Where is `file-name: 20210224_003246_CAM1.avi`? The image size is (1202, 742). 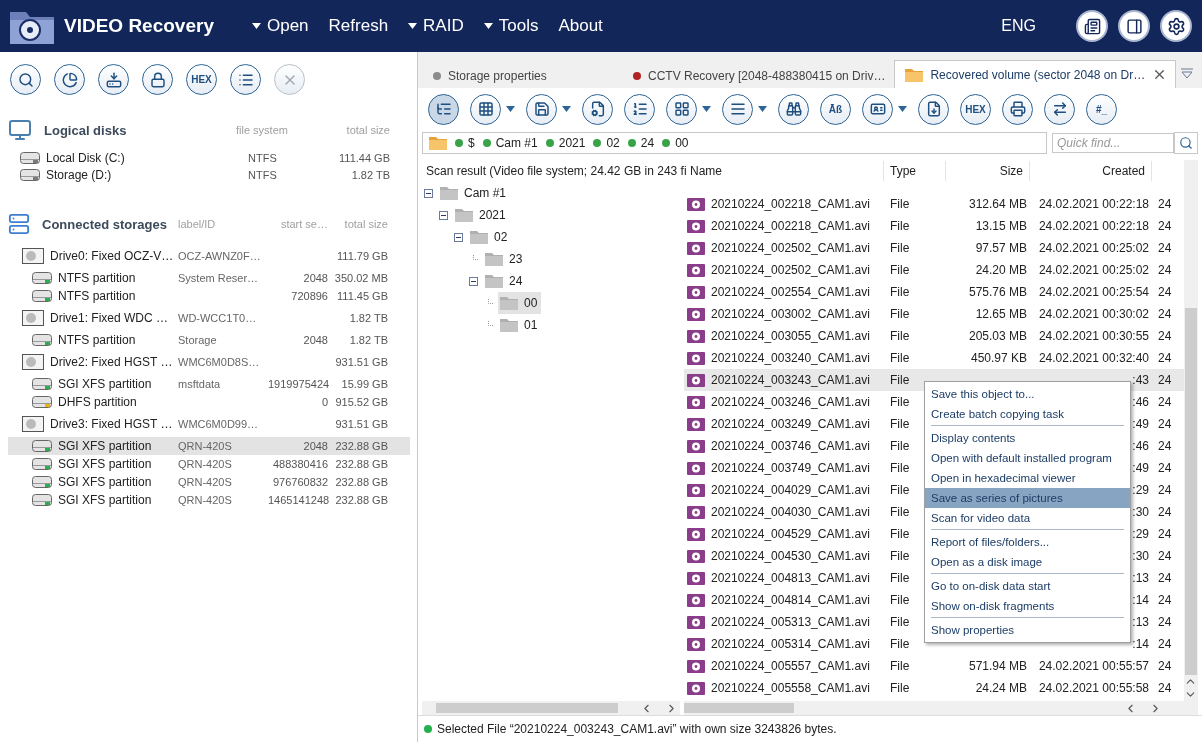
file-name: 20210224_003246_CAM1.avi is located at coordinates (790, 402).